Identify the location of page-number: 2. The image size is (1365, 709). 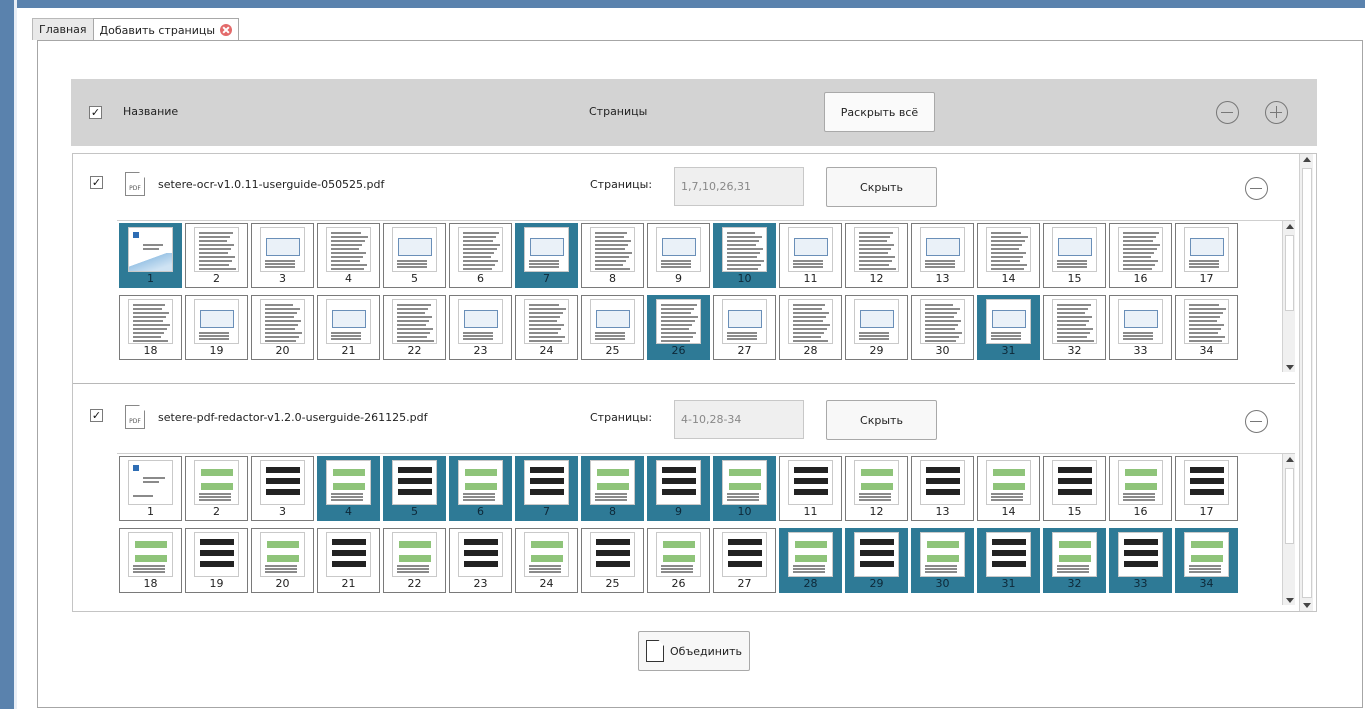
(216, 278).